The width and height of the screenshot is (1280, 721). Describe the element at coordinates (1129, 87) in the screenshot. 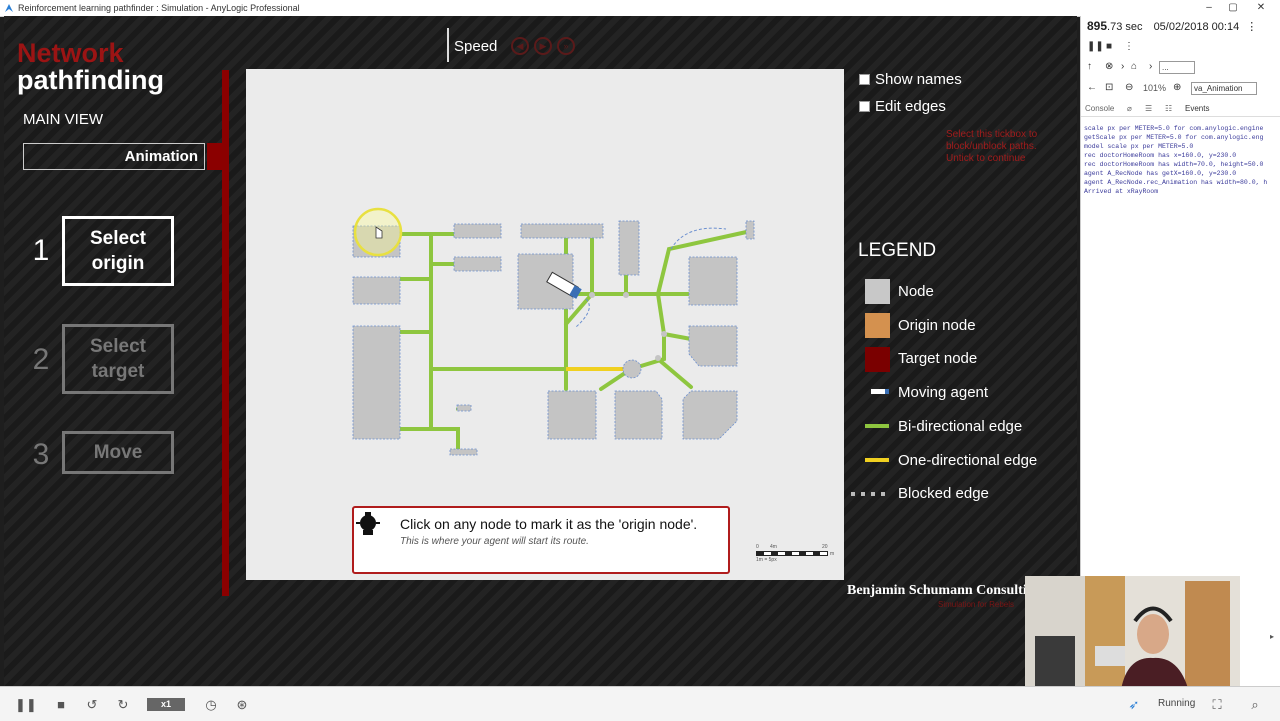

I see `zoom-out-icon: ⊖` at that location.